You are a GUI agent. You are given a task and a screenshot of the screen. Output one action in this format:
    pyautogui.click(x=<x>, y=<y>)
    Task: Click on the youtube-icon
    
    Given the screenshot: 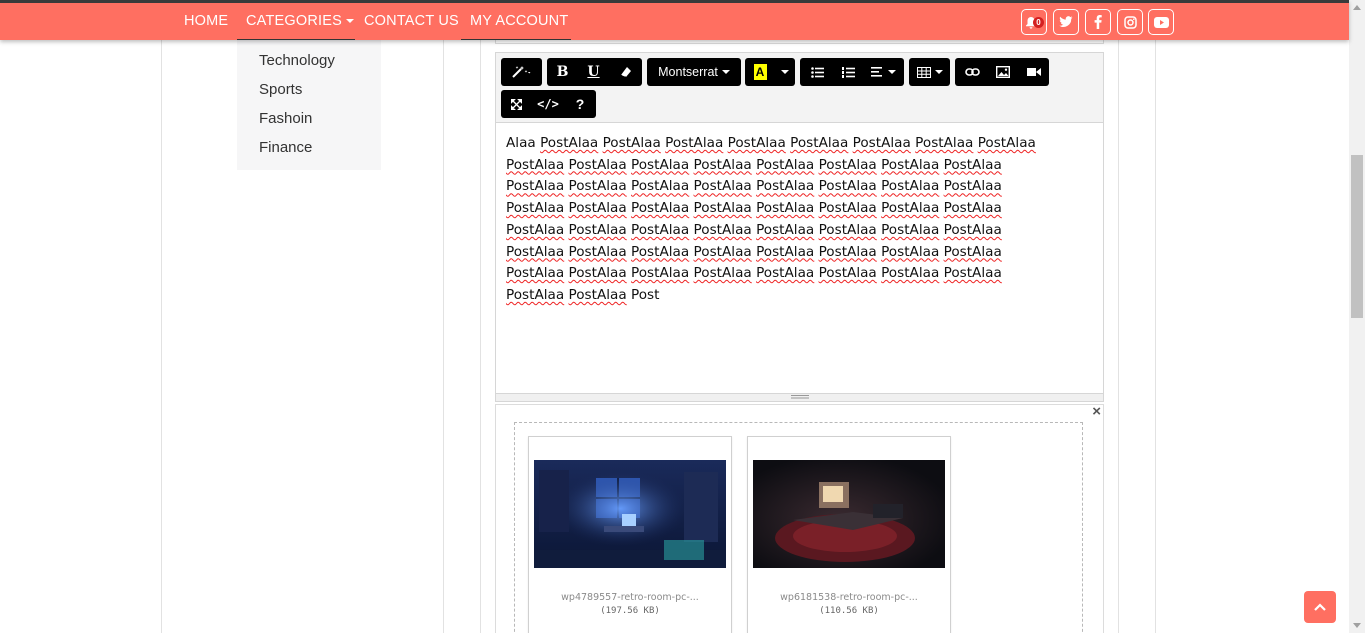 What is the action you would take?
    pyautogui.click(x=1161, y=22)
    